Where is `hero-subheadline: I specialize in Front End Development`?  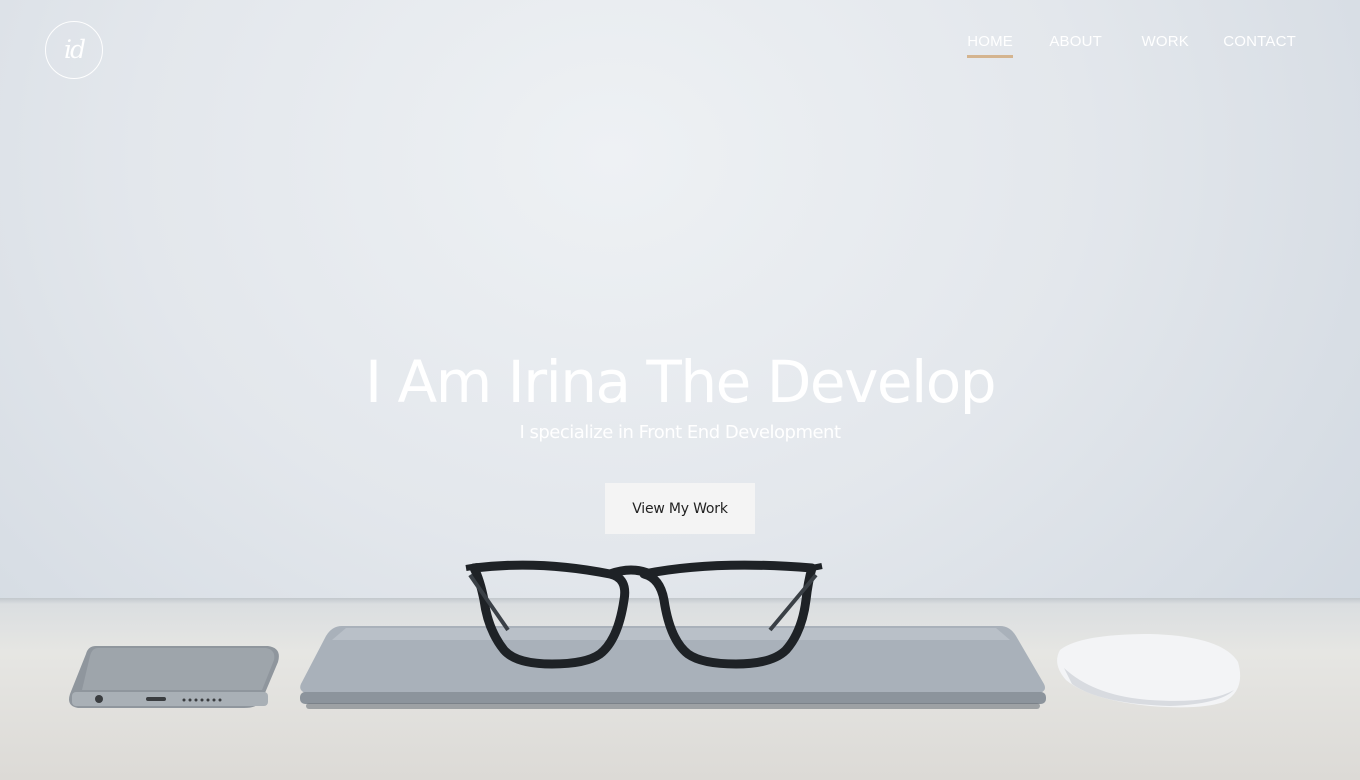
hero-subheadline: I specialize in Front End Development is located at coordinates (680, 432).